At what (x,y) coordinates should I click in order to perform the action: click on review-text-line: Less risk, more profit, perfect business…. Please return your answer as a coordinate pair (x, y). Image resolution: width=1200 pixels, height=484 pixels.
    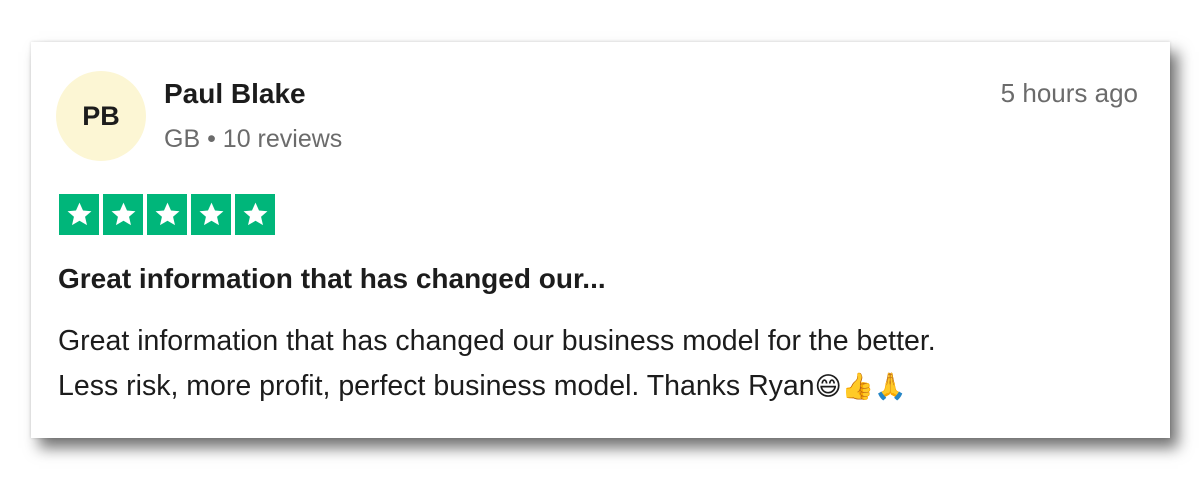
    Looking at the image, I should click on (603, 386).